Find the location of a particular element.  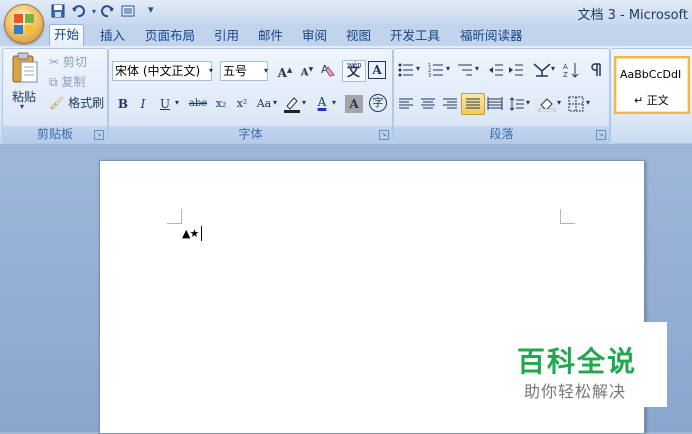

shrink-font-label: A is located at coordinates (304, 73).